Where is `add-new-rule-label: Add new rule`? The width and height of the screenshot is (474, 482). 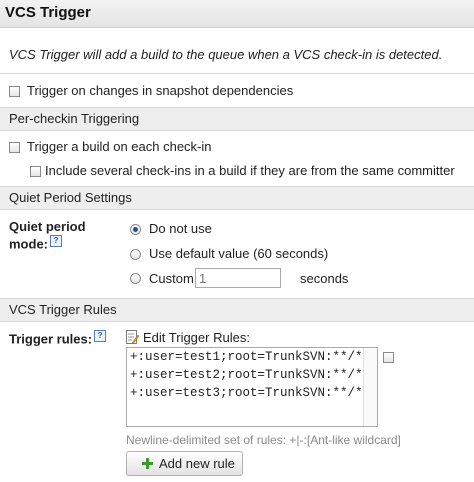 add-new-rule-label: Add new rule is located at coordinates (197, 463).